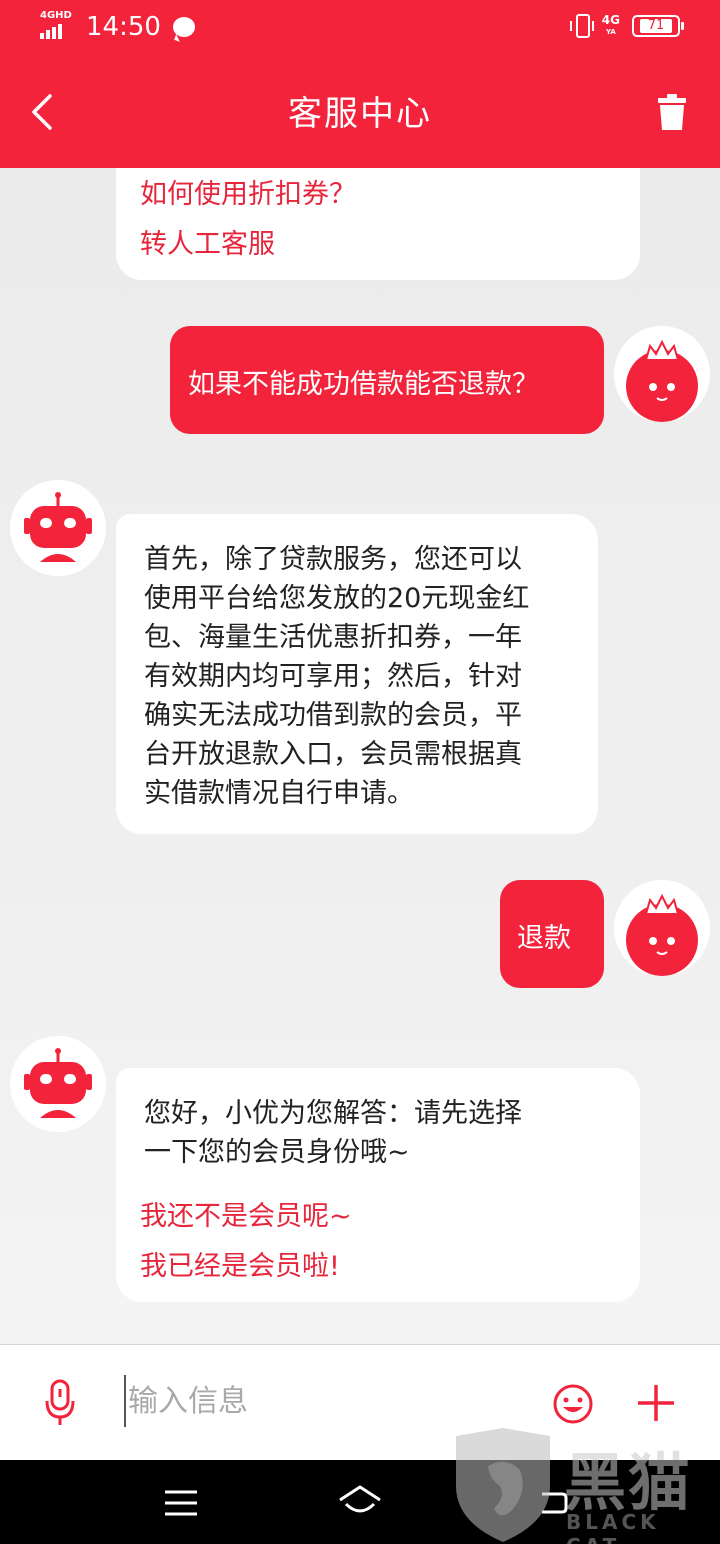 The image size is (720, 1544). What do you see at coordinates (56, 25) in the screenshot?
I see `signal-icon: 4GHD` at bounding box center [56, 25].